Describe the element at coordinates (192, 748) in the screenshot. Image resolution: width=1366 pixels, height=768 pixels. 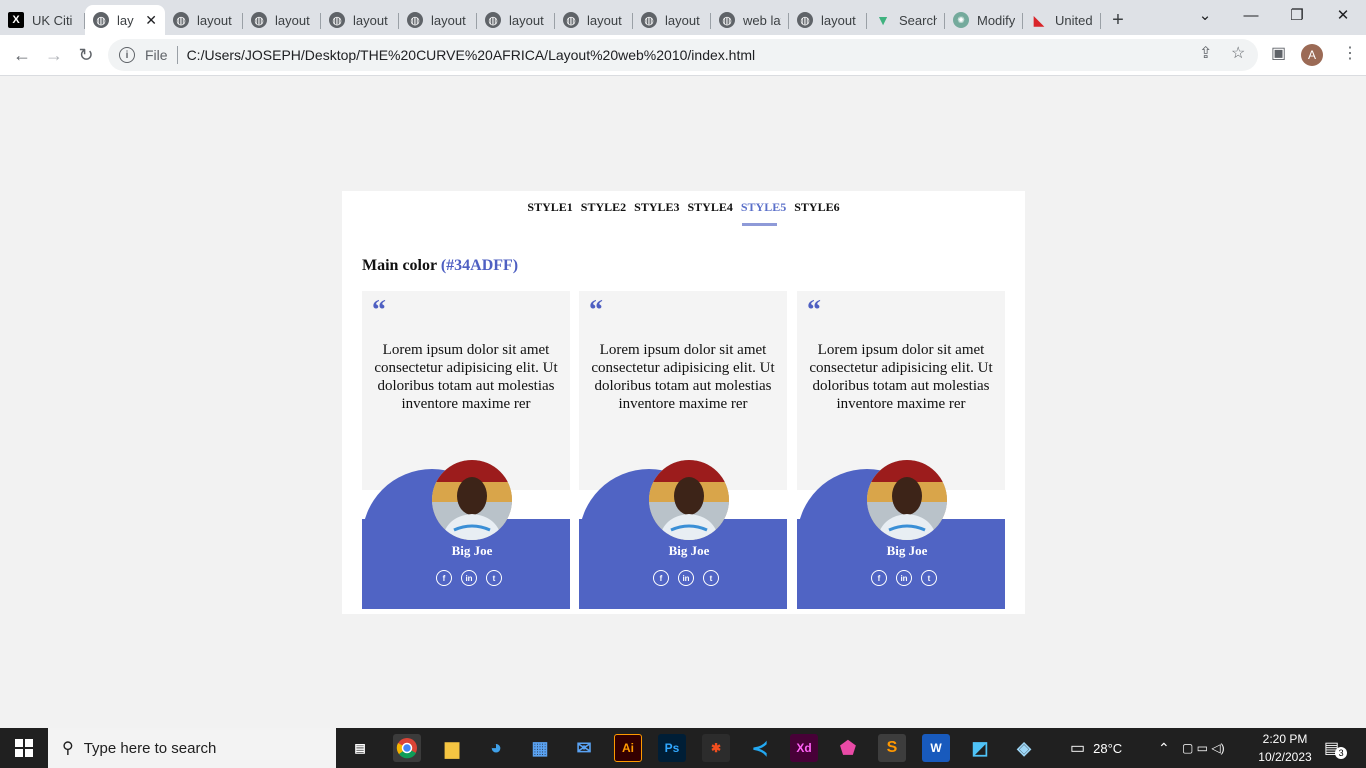
I see `taskbar-search: ⚲ Type here to search` at that location.